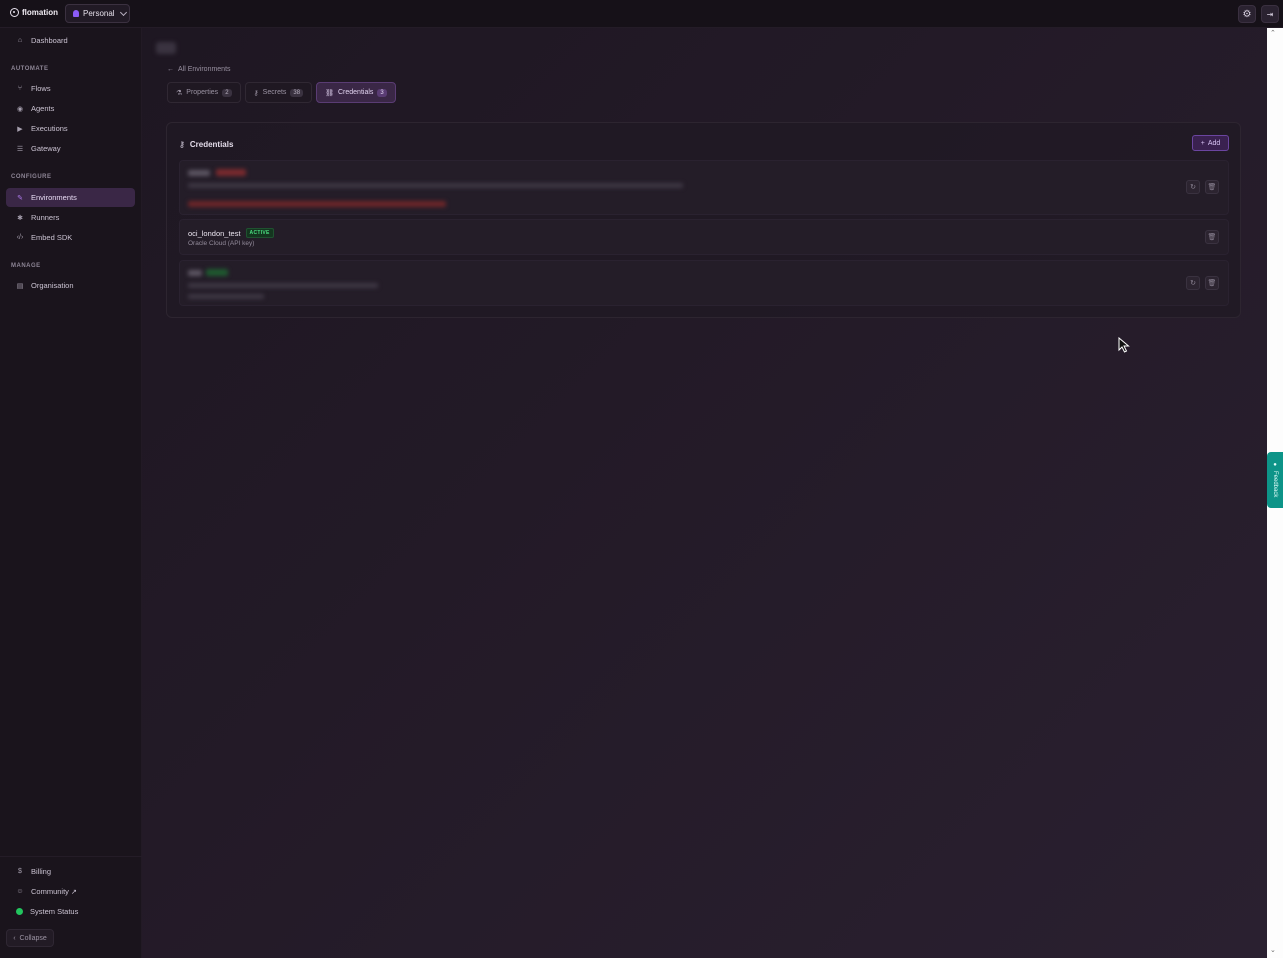 The height and width of the screenshot is (958, 1283). I want to click on collapse-button: ‹ Collapse, so click(30, 938).